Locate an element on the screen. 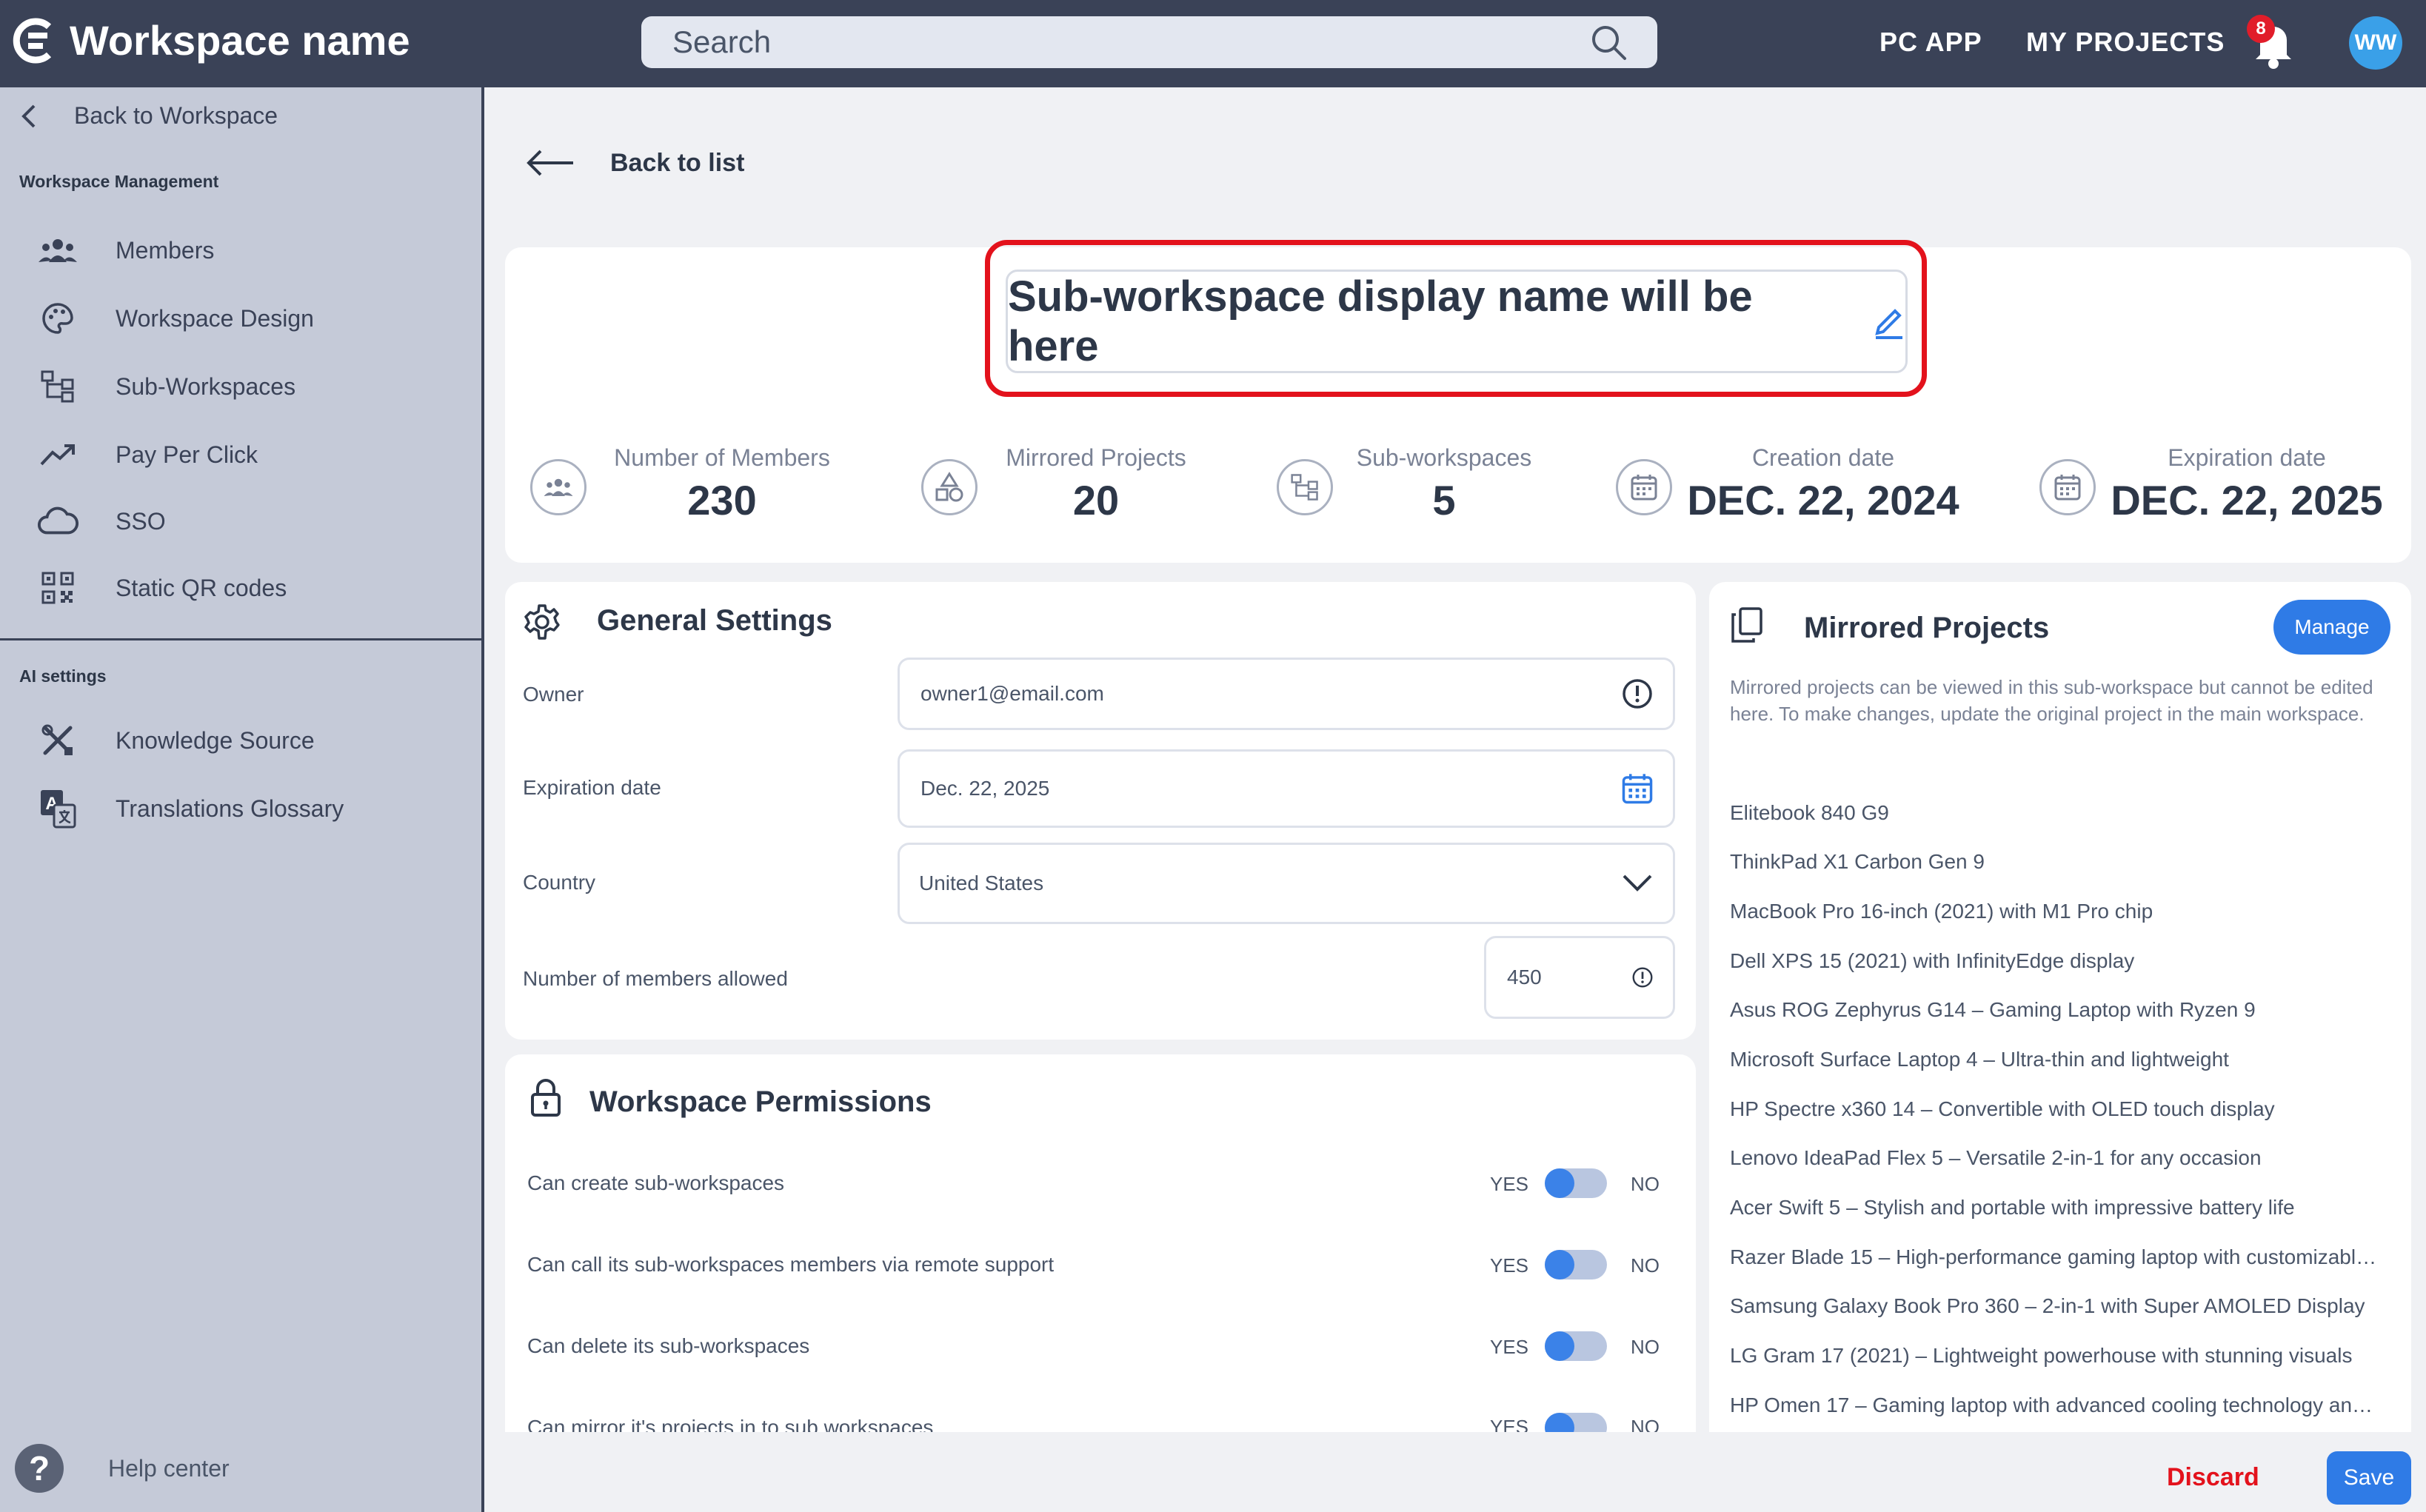  members-allowed-field is located at coordinates (1580, 977).